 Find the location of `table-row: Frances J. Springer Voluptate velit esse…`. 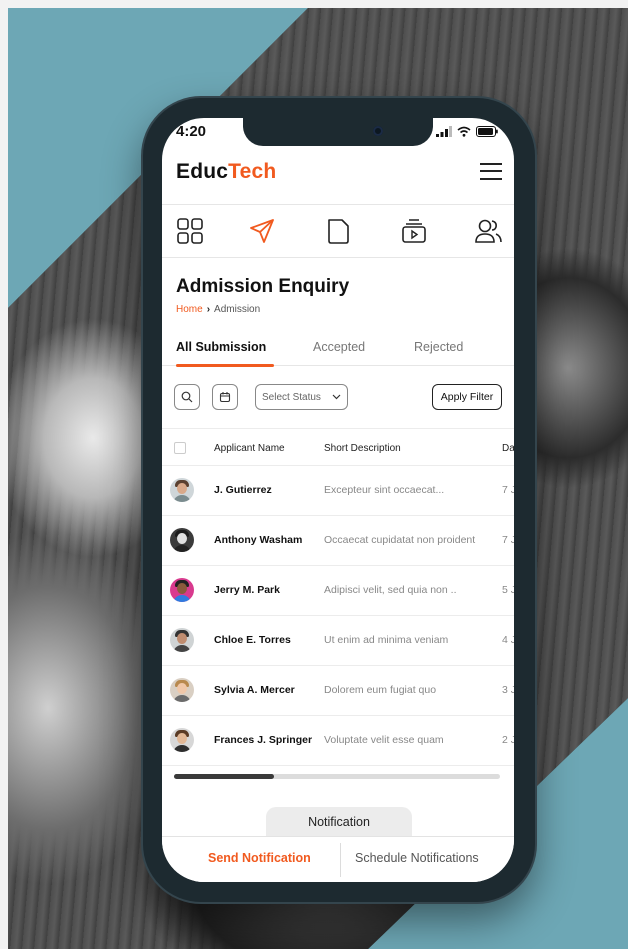

table-row: Frances J. Springer Voluptate velit esse… is located at coordinates (338, 741).